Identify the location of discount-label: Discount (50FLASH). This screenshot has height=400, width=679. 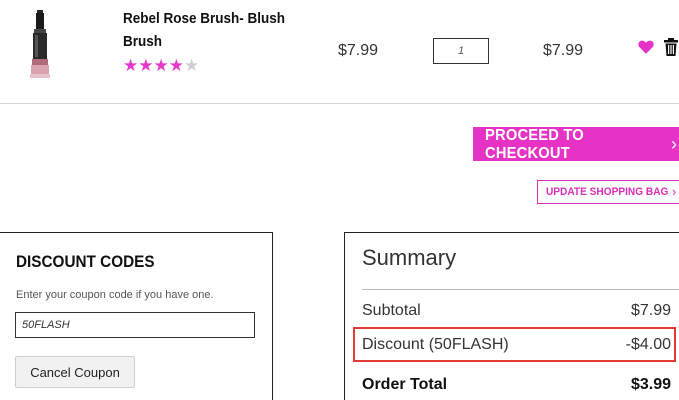
(435, 344).